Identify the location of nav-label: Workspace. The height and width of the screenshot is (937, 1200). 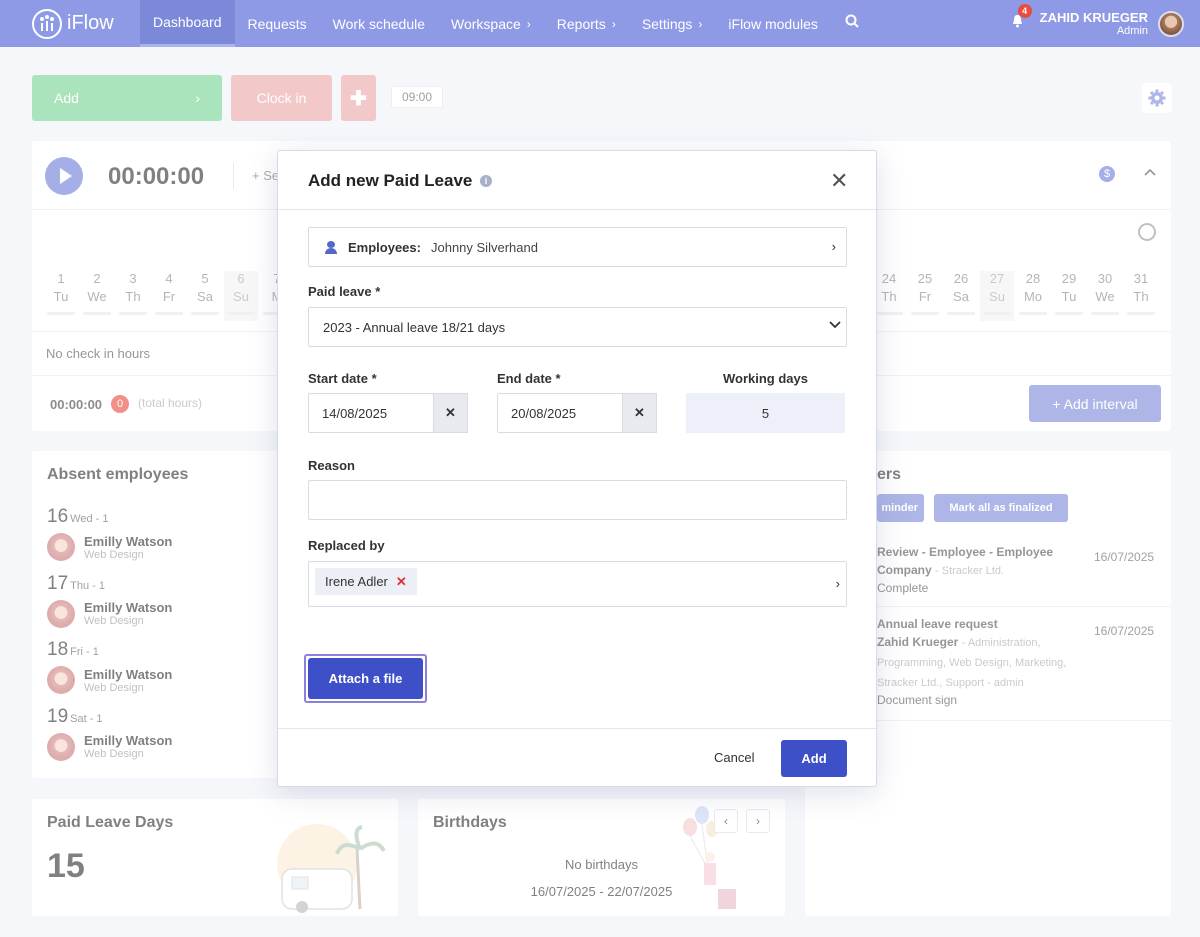
(486, 23).